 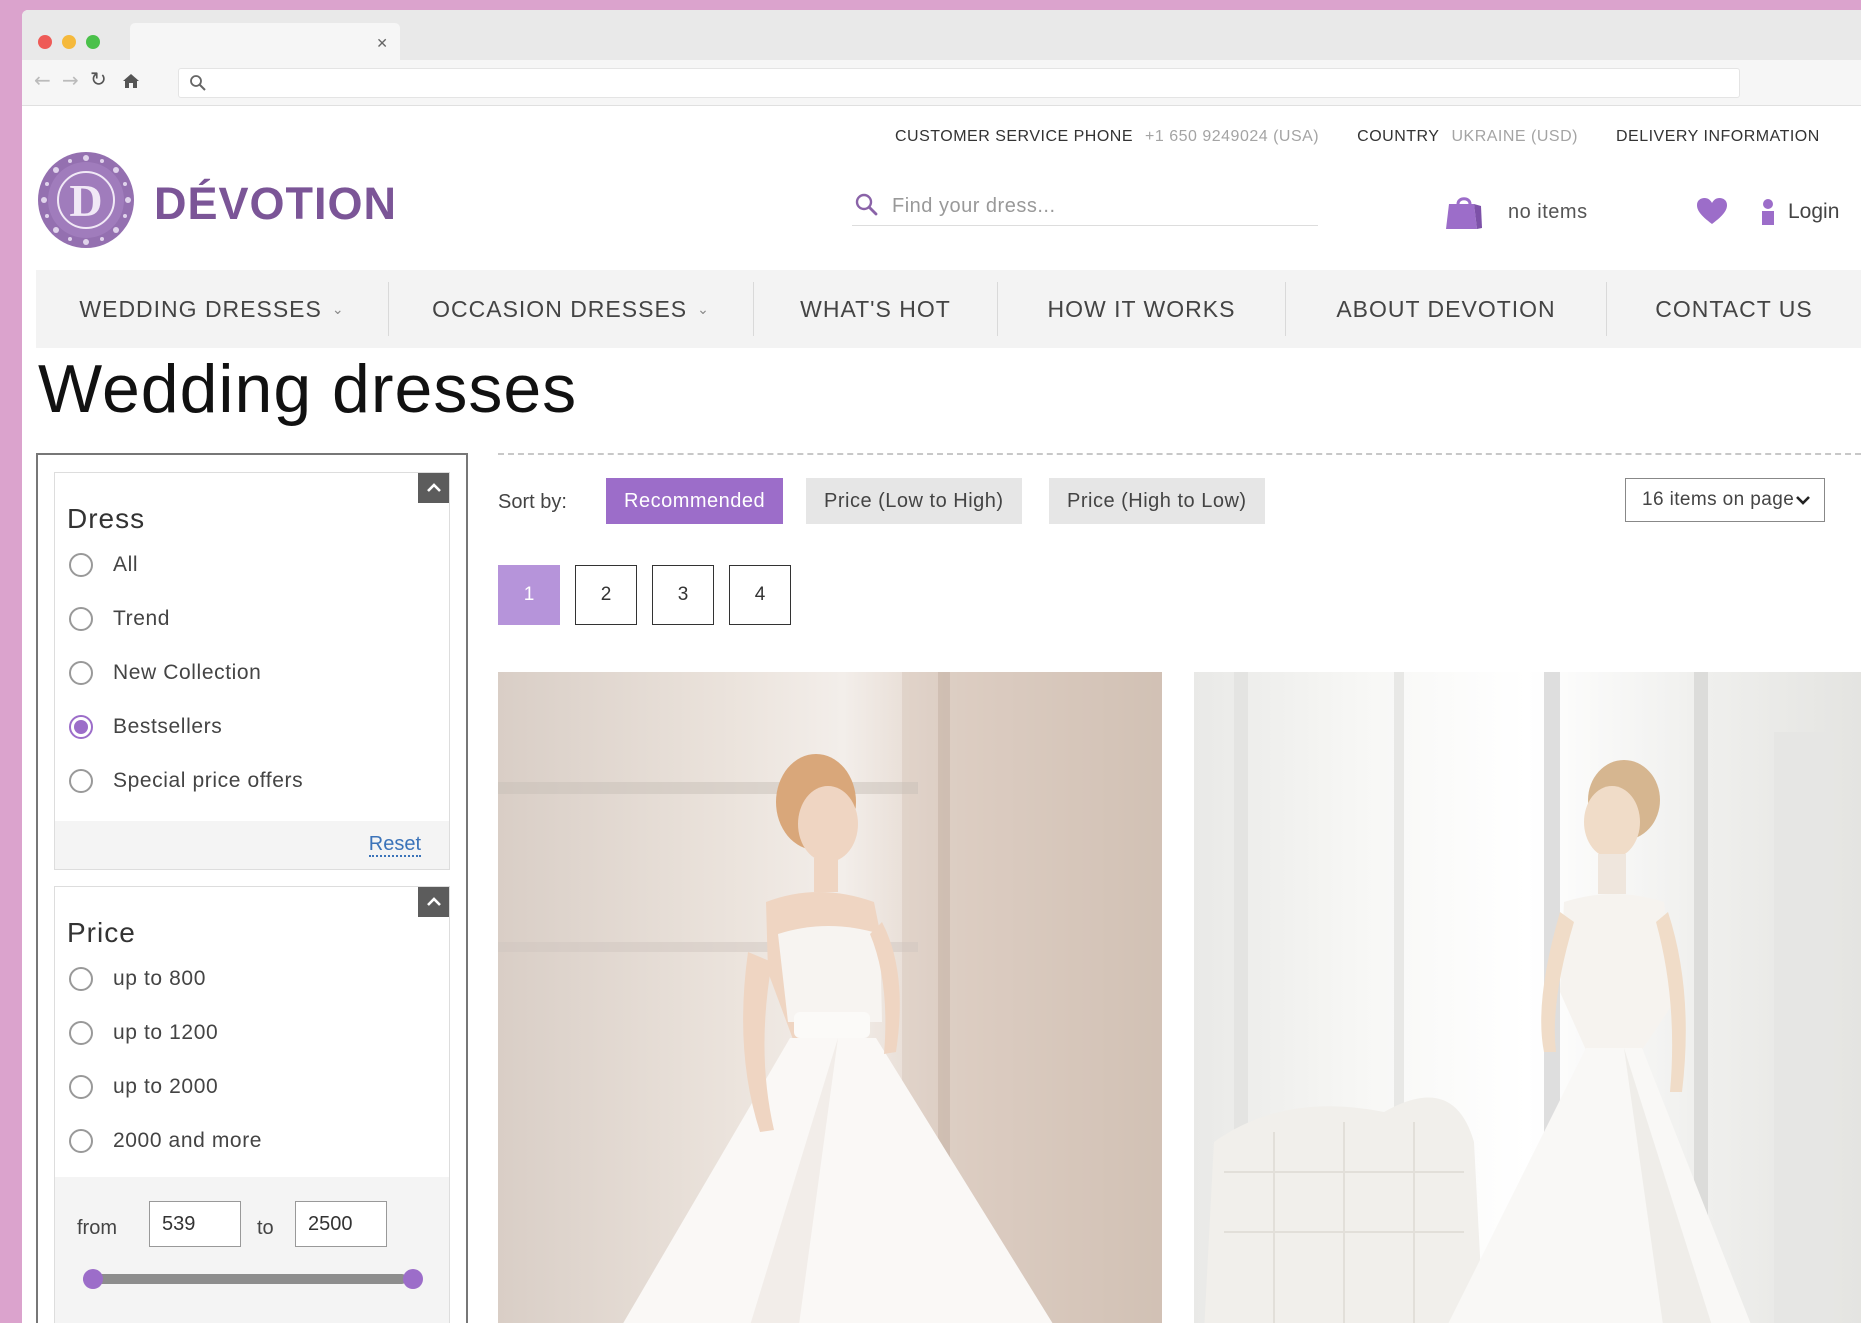 What do you see at coordinates (265, 41) in the screenshot?
I see `browser-tab: ✕` at bounding box center [265, 41].